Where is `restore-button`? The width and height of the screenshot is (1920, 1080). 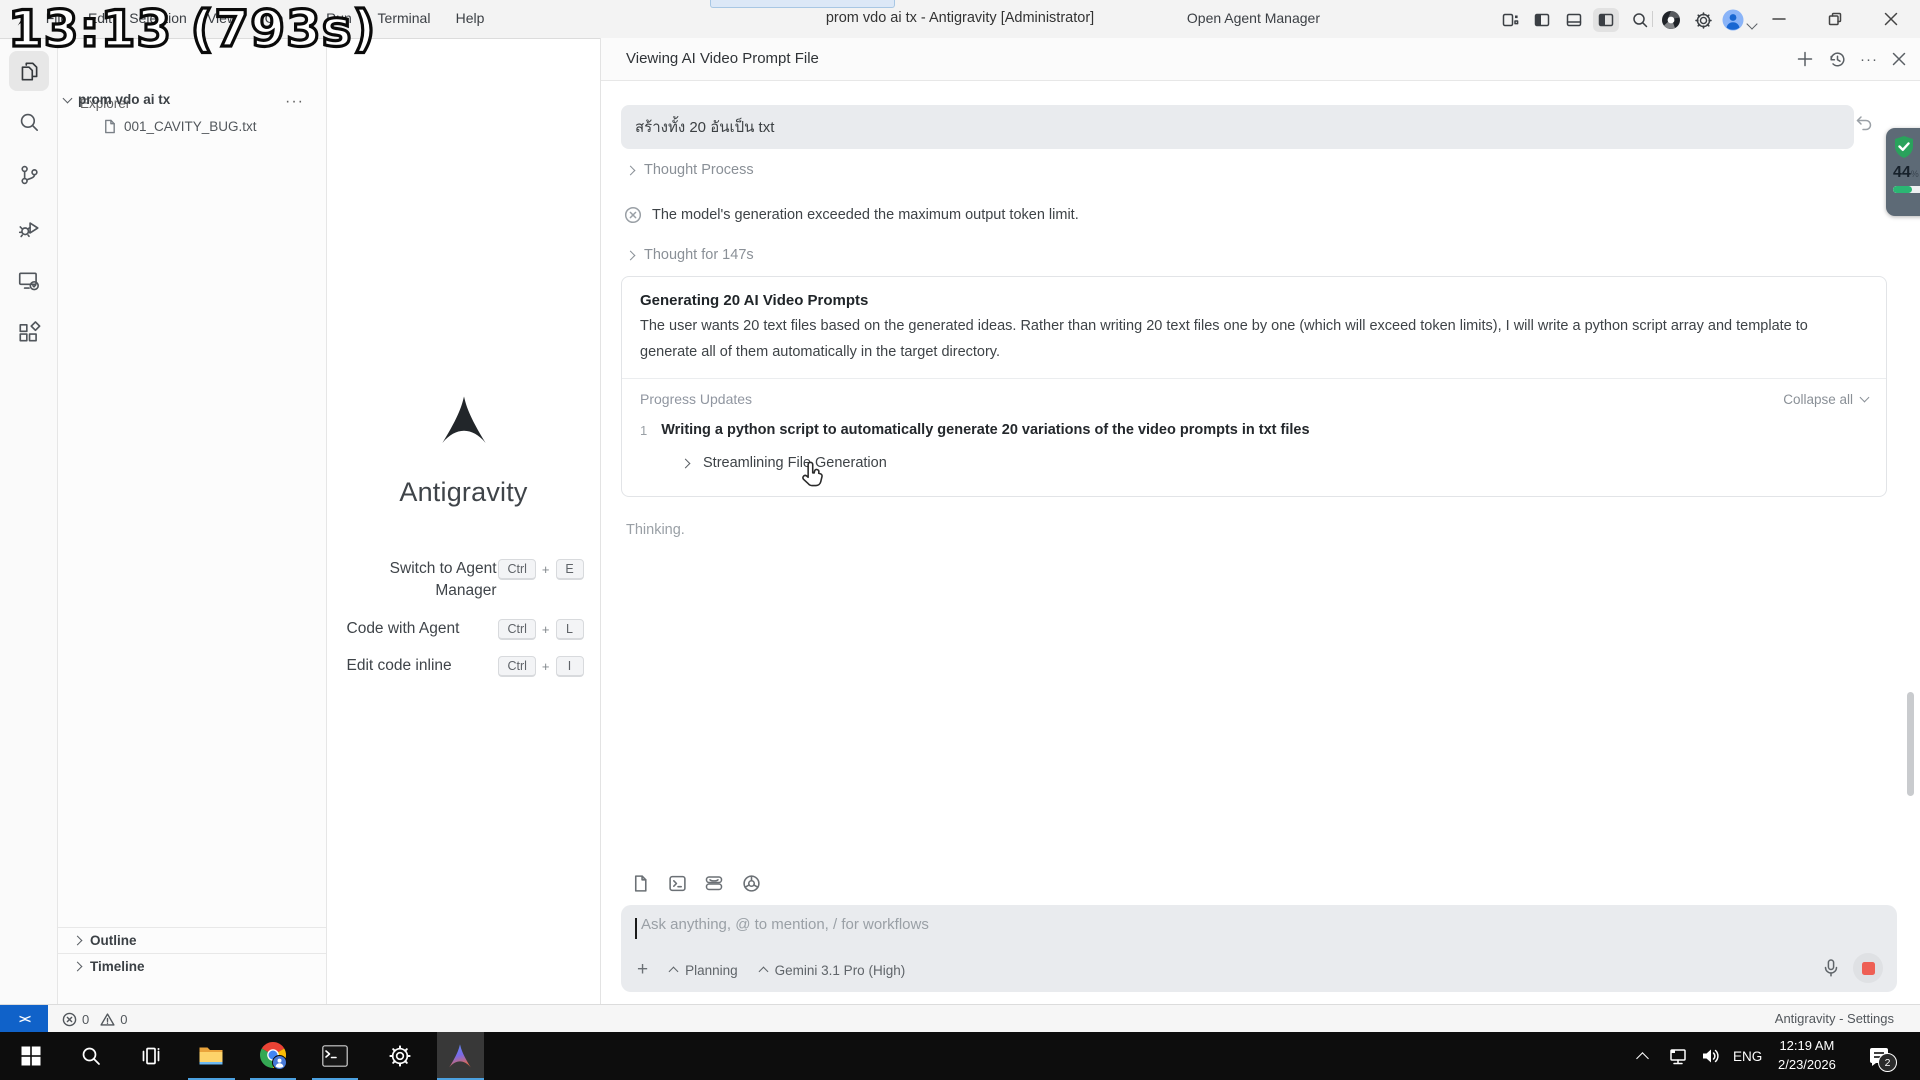
restore-button is located at coordinates (1835, 19).